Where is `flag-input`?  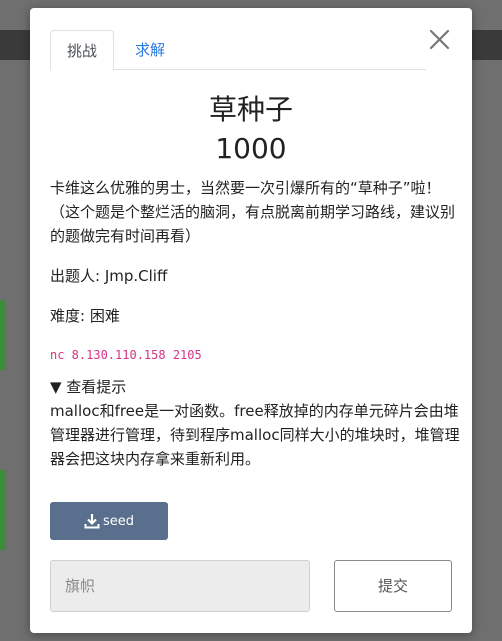 flag-input is located at coordinates (180, 586).